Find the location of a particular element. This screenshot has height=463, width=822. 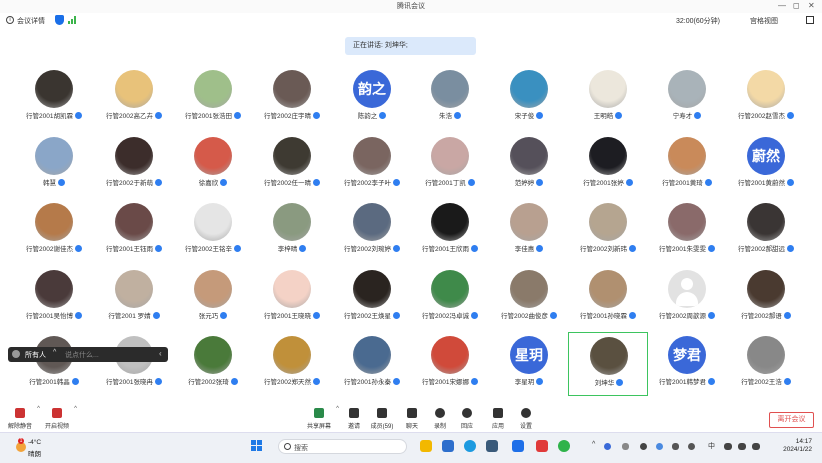

participant-tile: 行管2002庄宇晴 is located at coordinates (292, 98).